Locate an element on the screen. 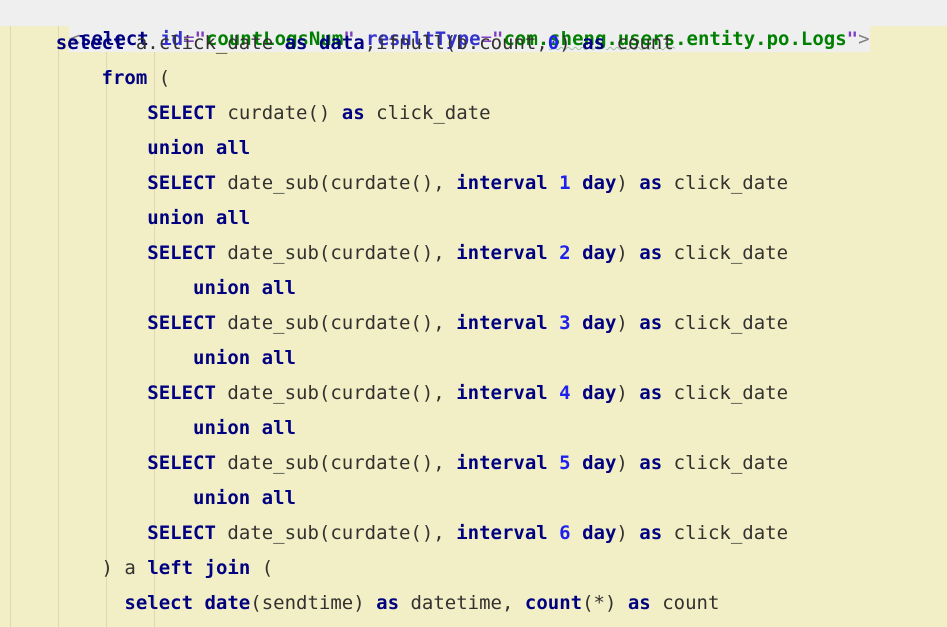  token-id: a.click_date is located at coordinates (204, 43).